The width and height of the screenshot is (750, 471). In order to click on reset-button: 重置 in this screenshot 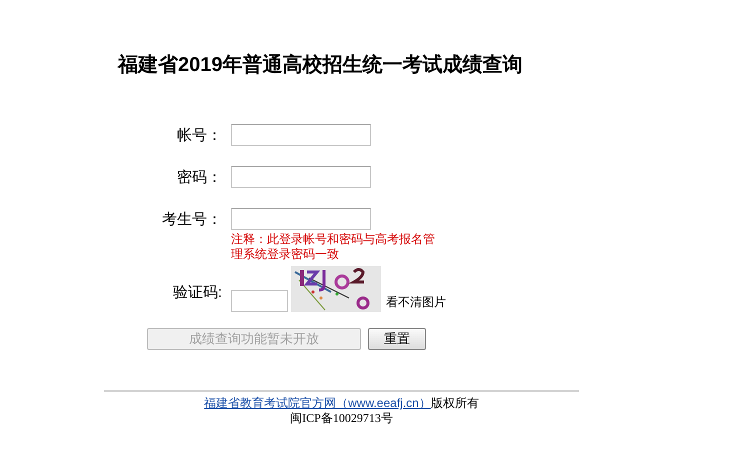, I will do `click(397, 339)`.